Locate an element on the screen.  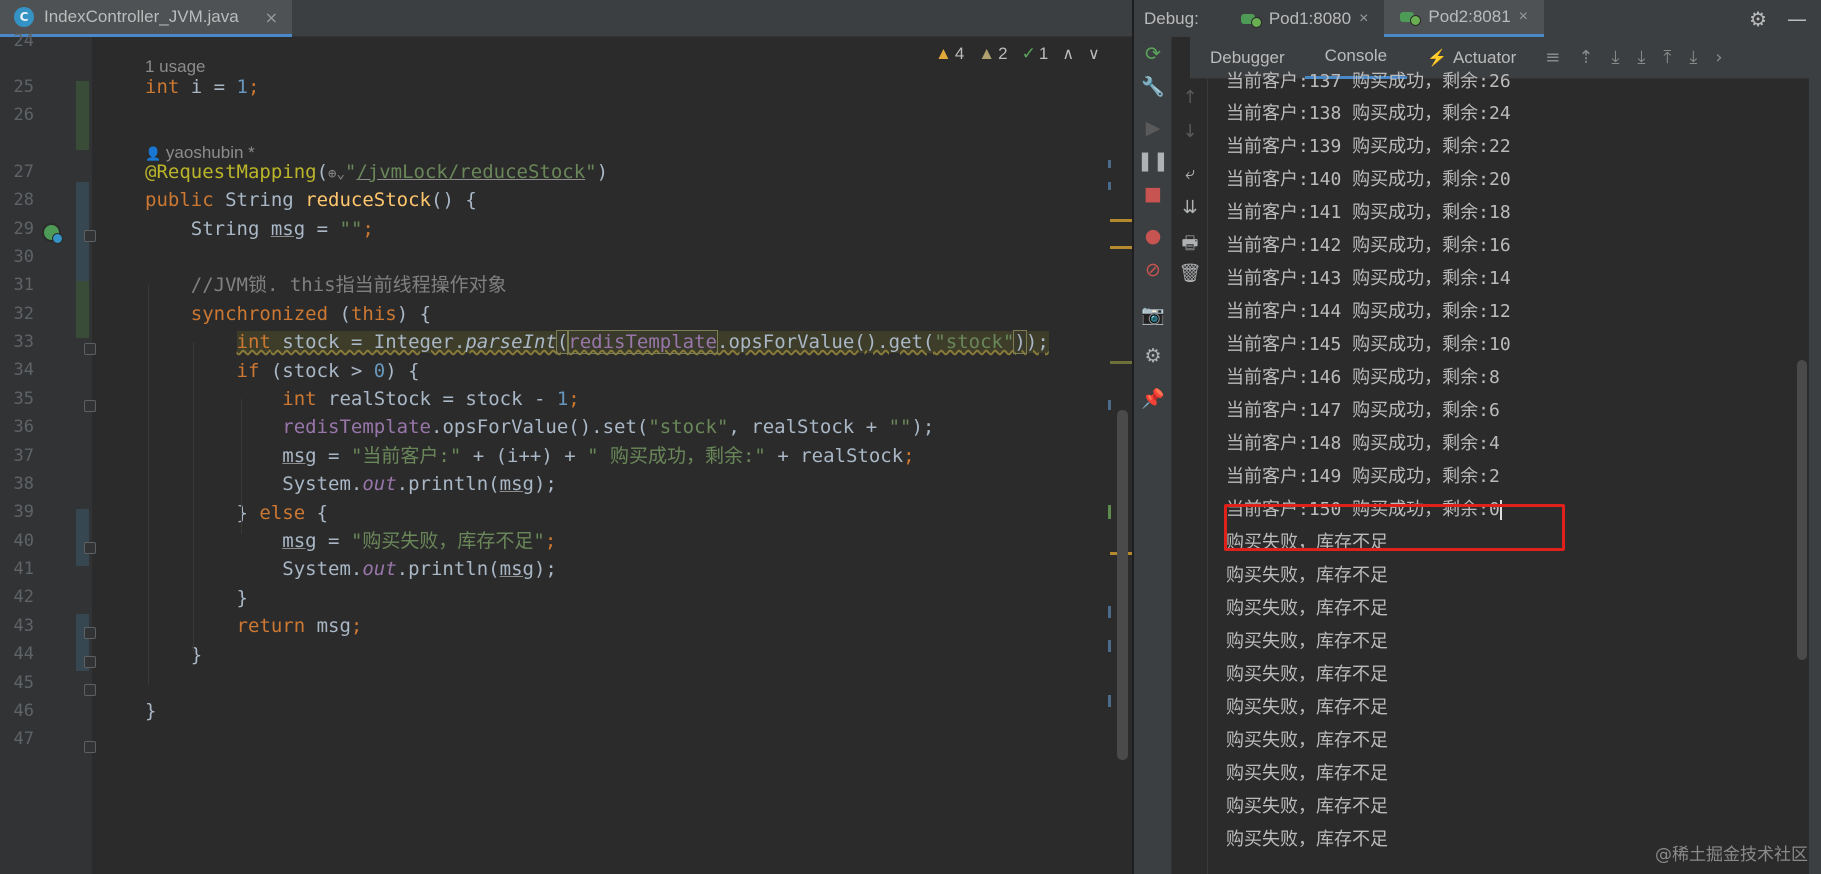
line-number: 38 is located at coordinates (23, 484).